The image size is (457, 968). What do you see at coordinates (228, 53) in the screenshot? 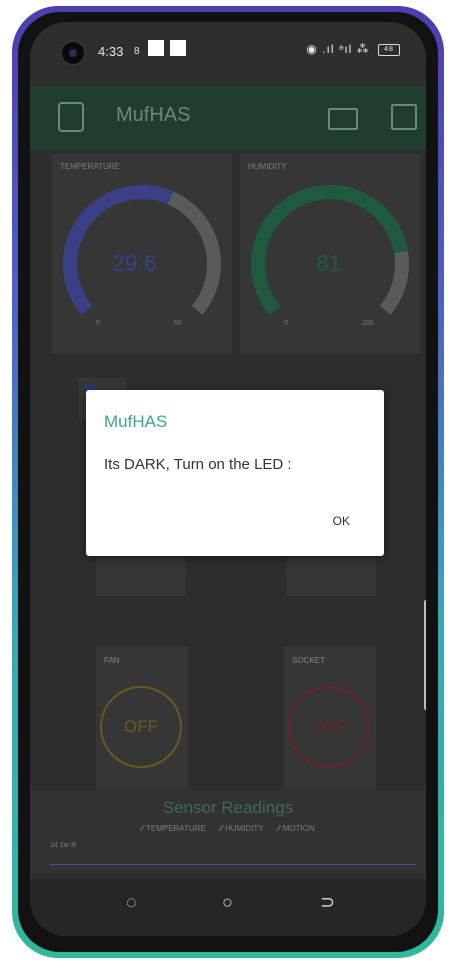
I see `status-bar: 4:33 8 ◉ .ıl ᵊıl ⁂ 48` at bounding box center [228, 53].